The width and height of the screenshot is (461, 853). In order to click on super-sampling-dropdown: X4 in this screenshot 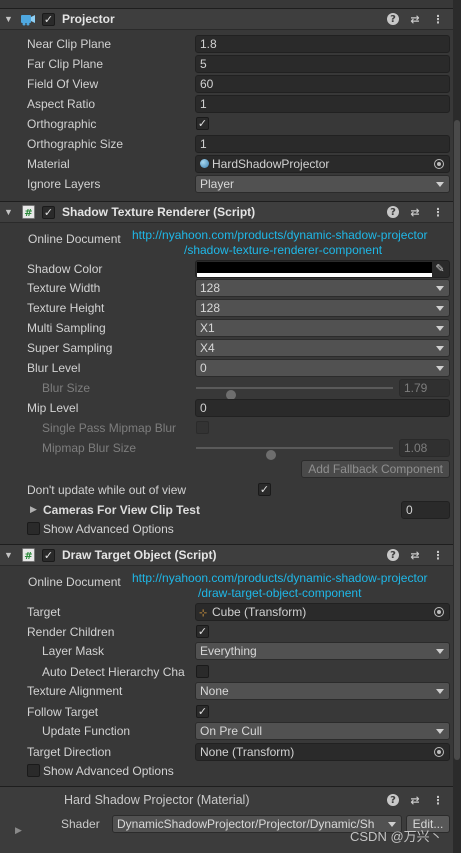, I will do `click(322, 348)`.